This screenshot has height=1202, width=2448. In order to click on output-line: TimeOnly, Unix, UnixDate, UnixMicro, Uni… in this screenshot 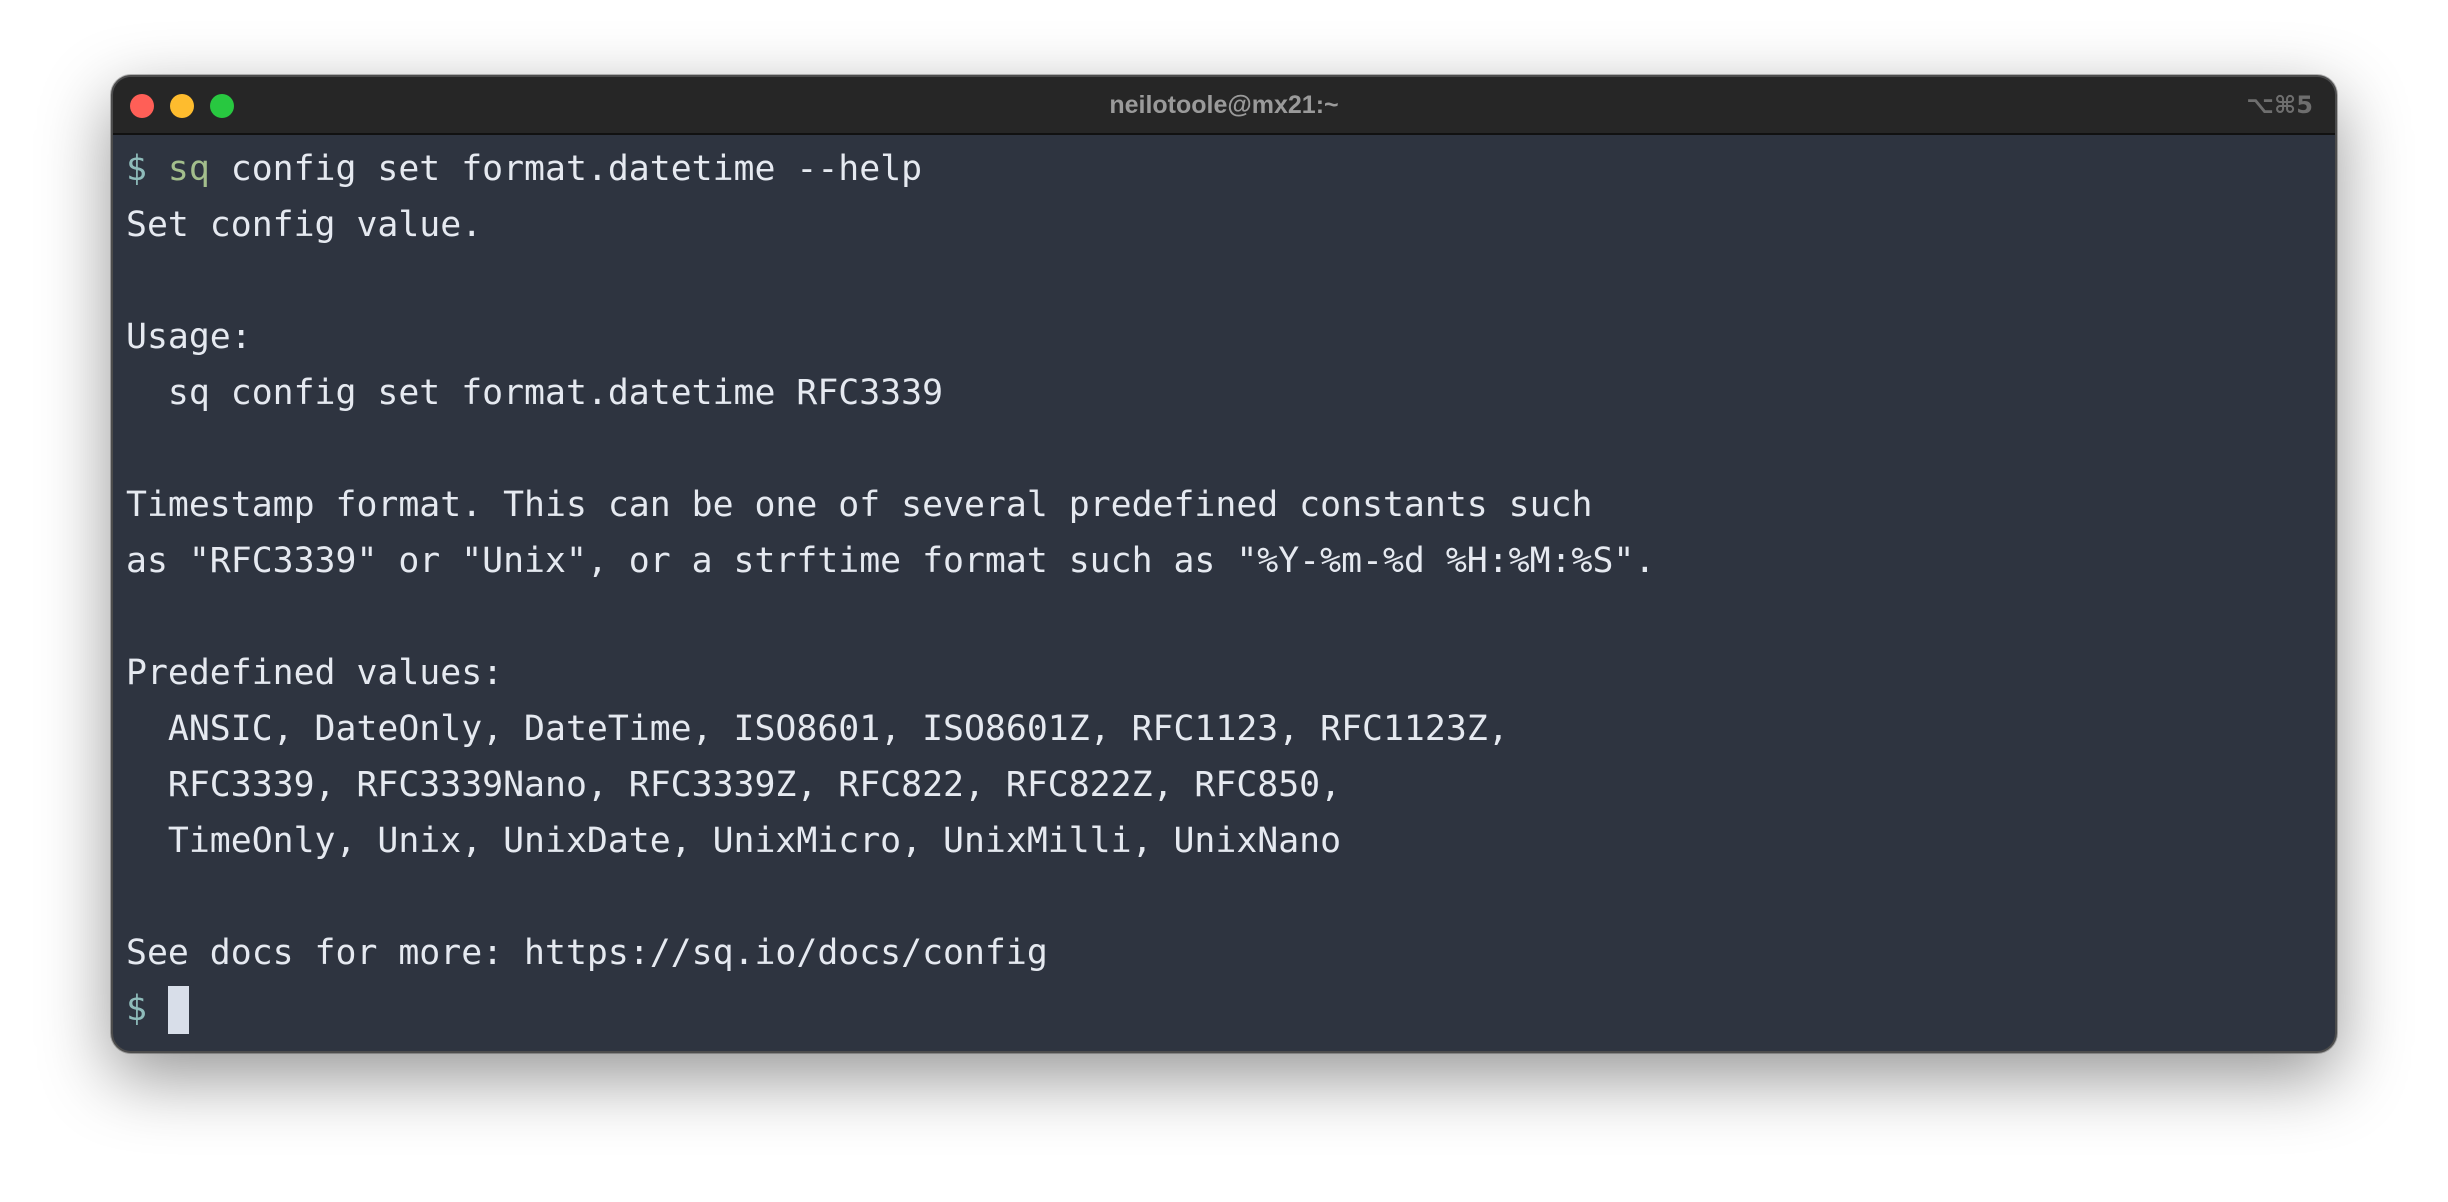, I will do `click(734, 841)`.